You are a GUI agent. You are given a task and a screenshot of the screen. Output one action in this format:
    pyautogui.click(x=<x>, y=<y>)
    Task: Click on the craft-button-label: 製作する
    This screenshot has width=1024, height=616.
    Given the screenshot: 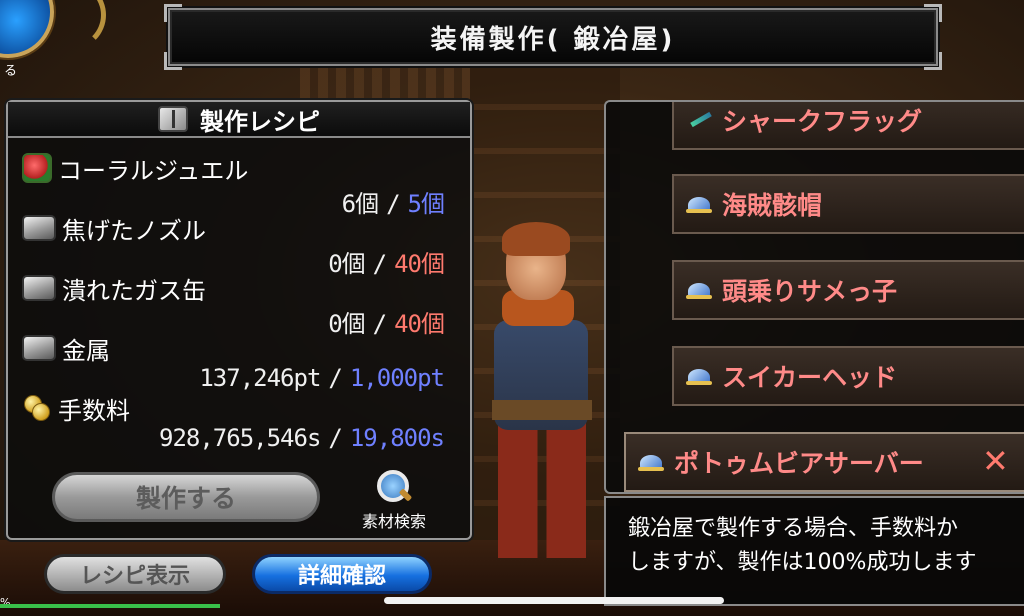 What is the action you would take?
    pyautogui.click(x=185, y=498)
    